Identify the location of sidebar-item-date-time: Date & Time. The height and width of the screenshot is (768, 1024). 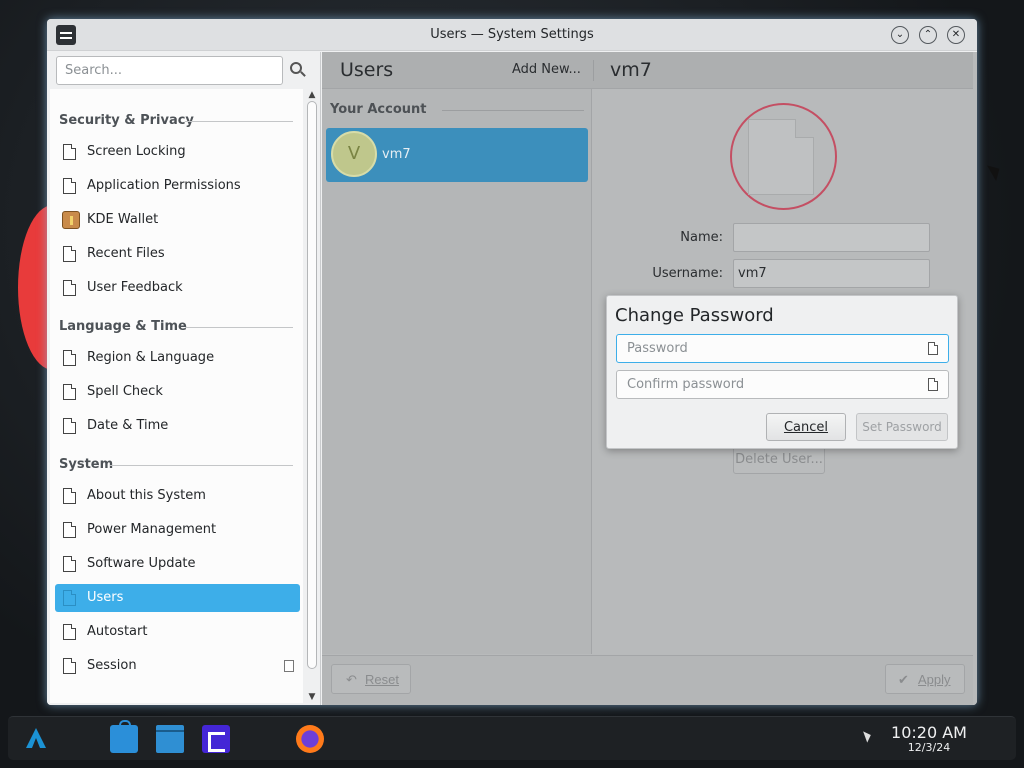
(177, 426).